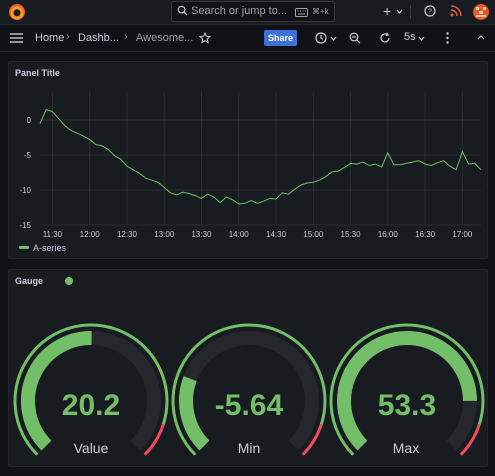  What do you see at coordinates (407, 405) in the screenshot?
I see `gauge-value-text: 53.3` at bounding box center [407, 405].